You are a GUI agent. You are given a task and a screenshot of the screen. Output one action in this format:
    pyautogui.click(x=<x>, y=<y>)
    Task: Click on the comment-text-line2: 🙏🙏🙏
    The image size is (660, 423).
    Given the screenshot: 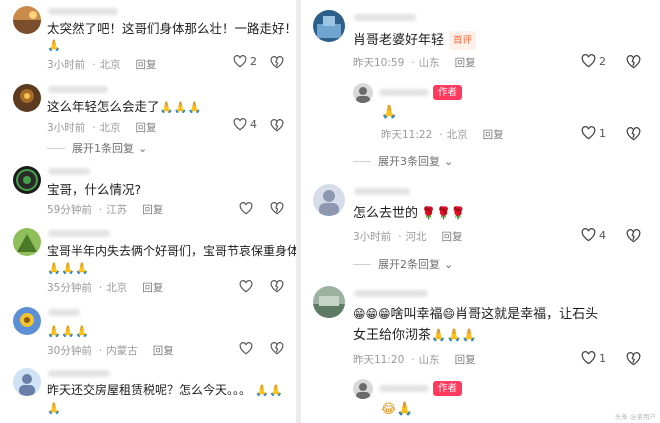 What is the action you would take?
    pyautogui.click(x=68, y=268)
    